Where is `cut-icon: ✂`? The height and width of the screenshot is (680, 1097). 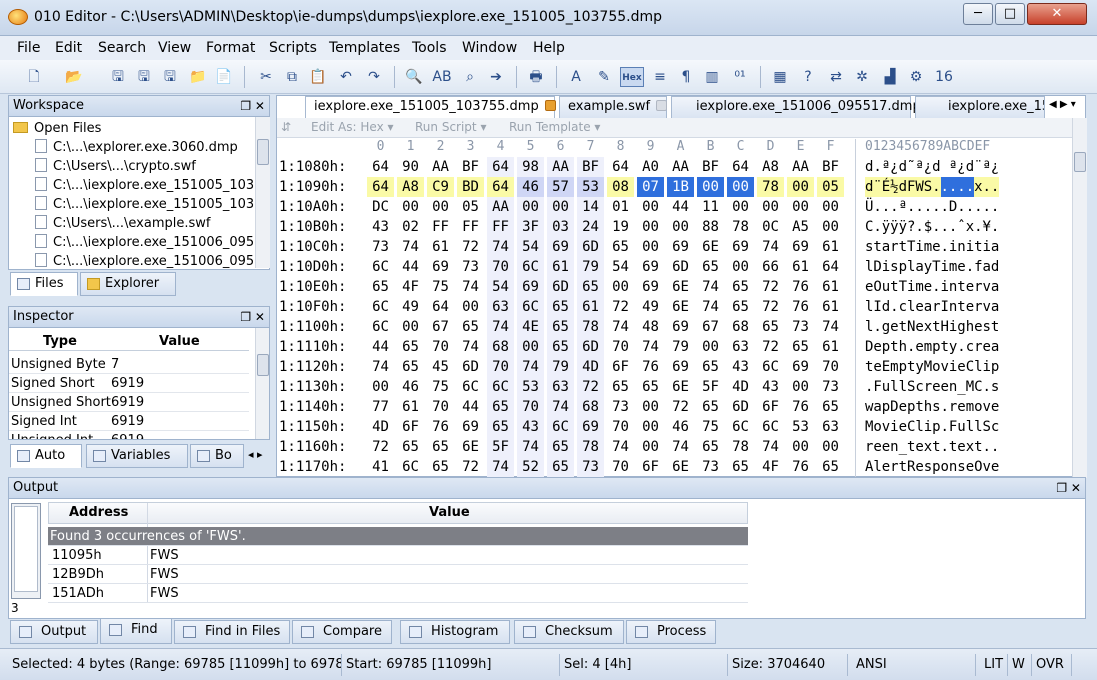 cut-icon: ✂ is located at coordinates (266, 77).